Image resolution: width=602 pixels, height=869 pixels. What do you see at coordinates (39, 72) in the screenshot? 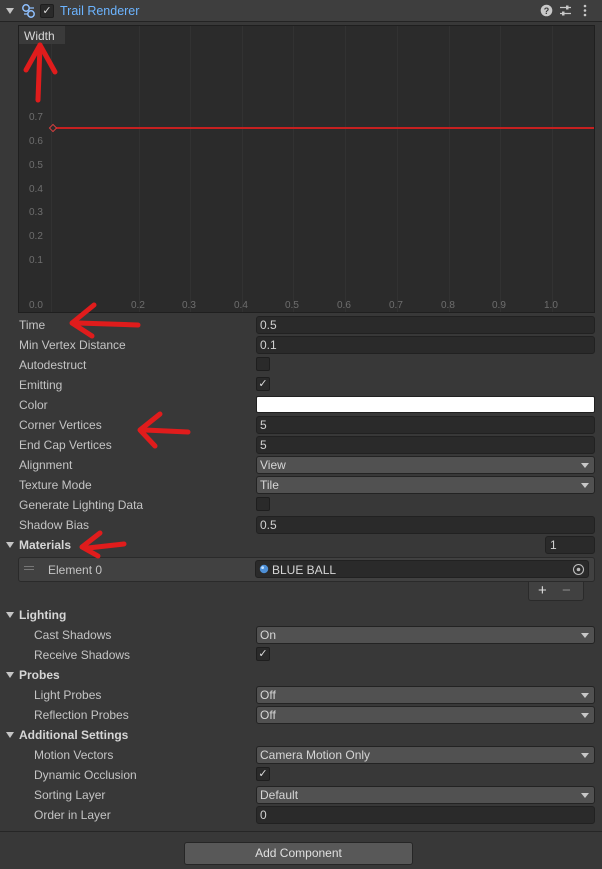
I see `annotation-arrow-up` at bounding box center [39, 72].